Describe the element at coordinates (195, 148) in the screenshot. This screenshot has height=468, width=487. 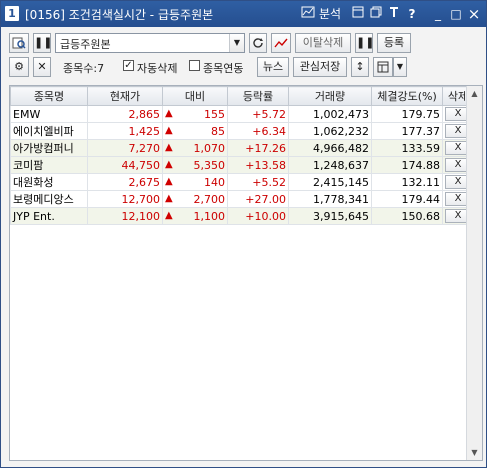
I see `change-cell: ▲ 1,070` at that location.